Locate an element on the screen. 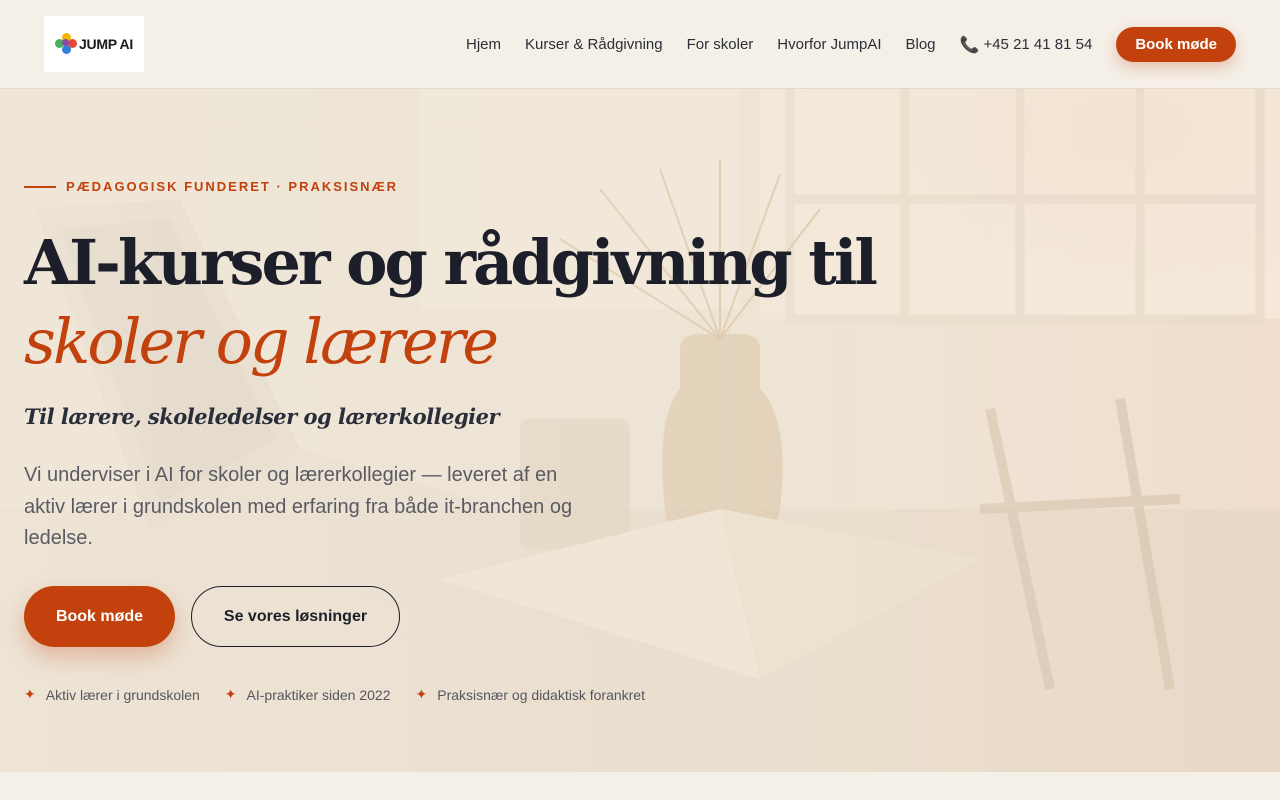  feature-item: ✦ Aktiv lærer i grundskolen is located at coordinates (112, 694).